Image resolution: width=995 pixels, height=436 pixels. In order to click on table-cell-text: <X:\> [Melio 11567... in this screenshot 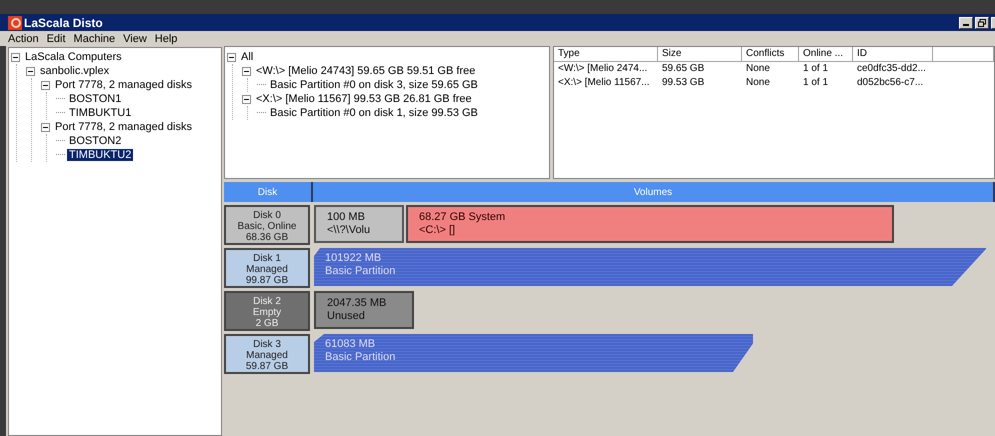, I will do `click(604, 83)`.